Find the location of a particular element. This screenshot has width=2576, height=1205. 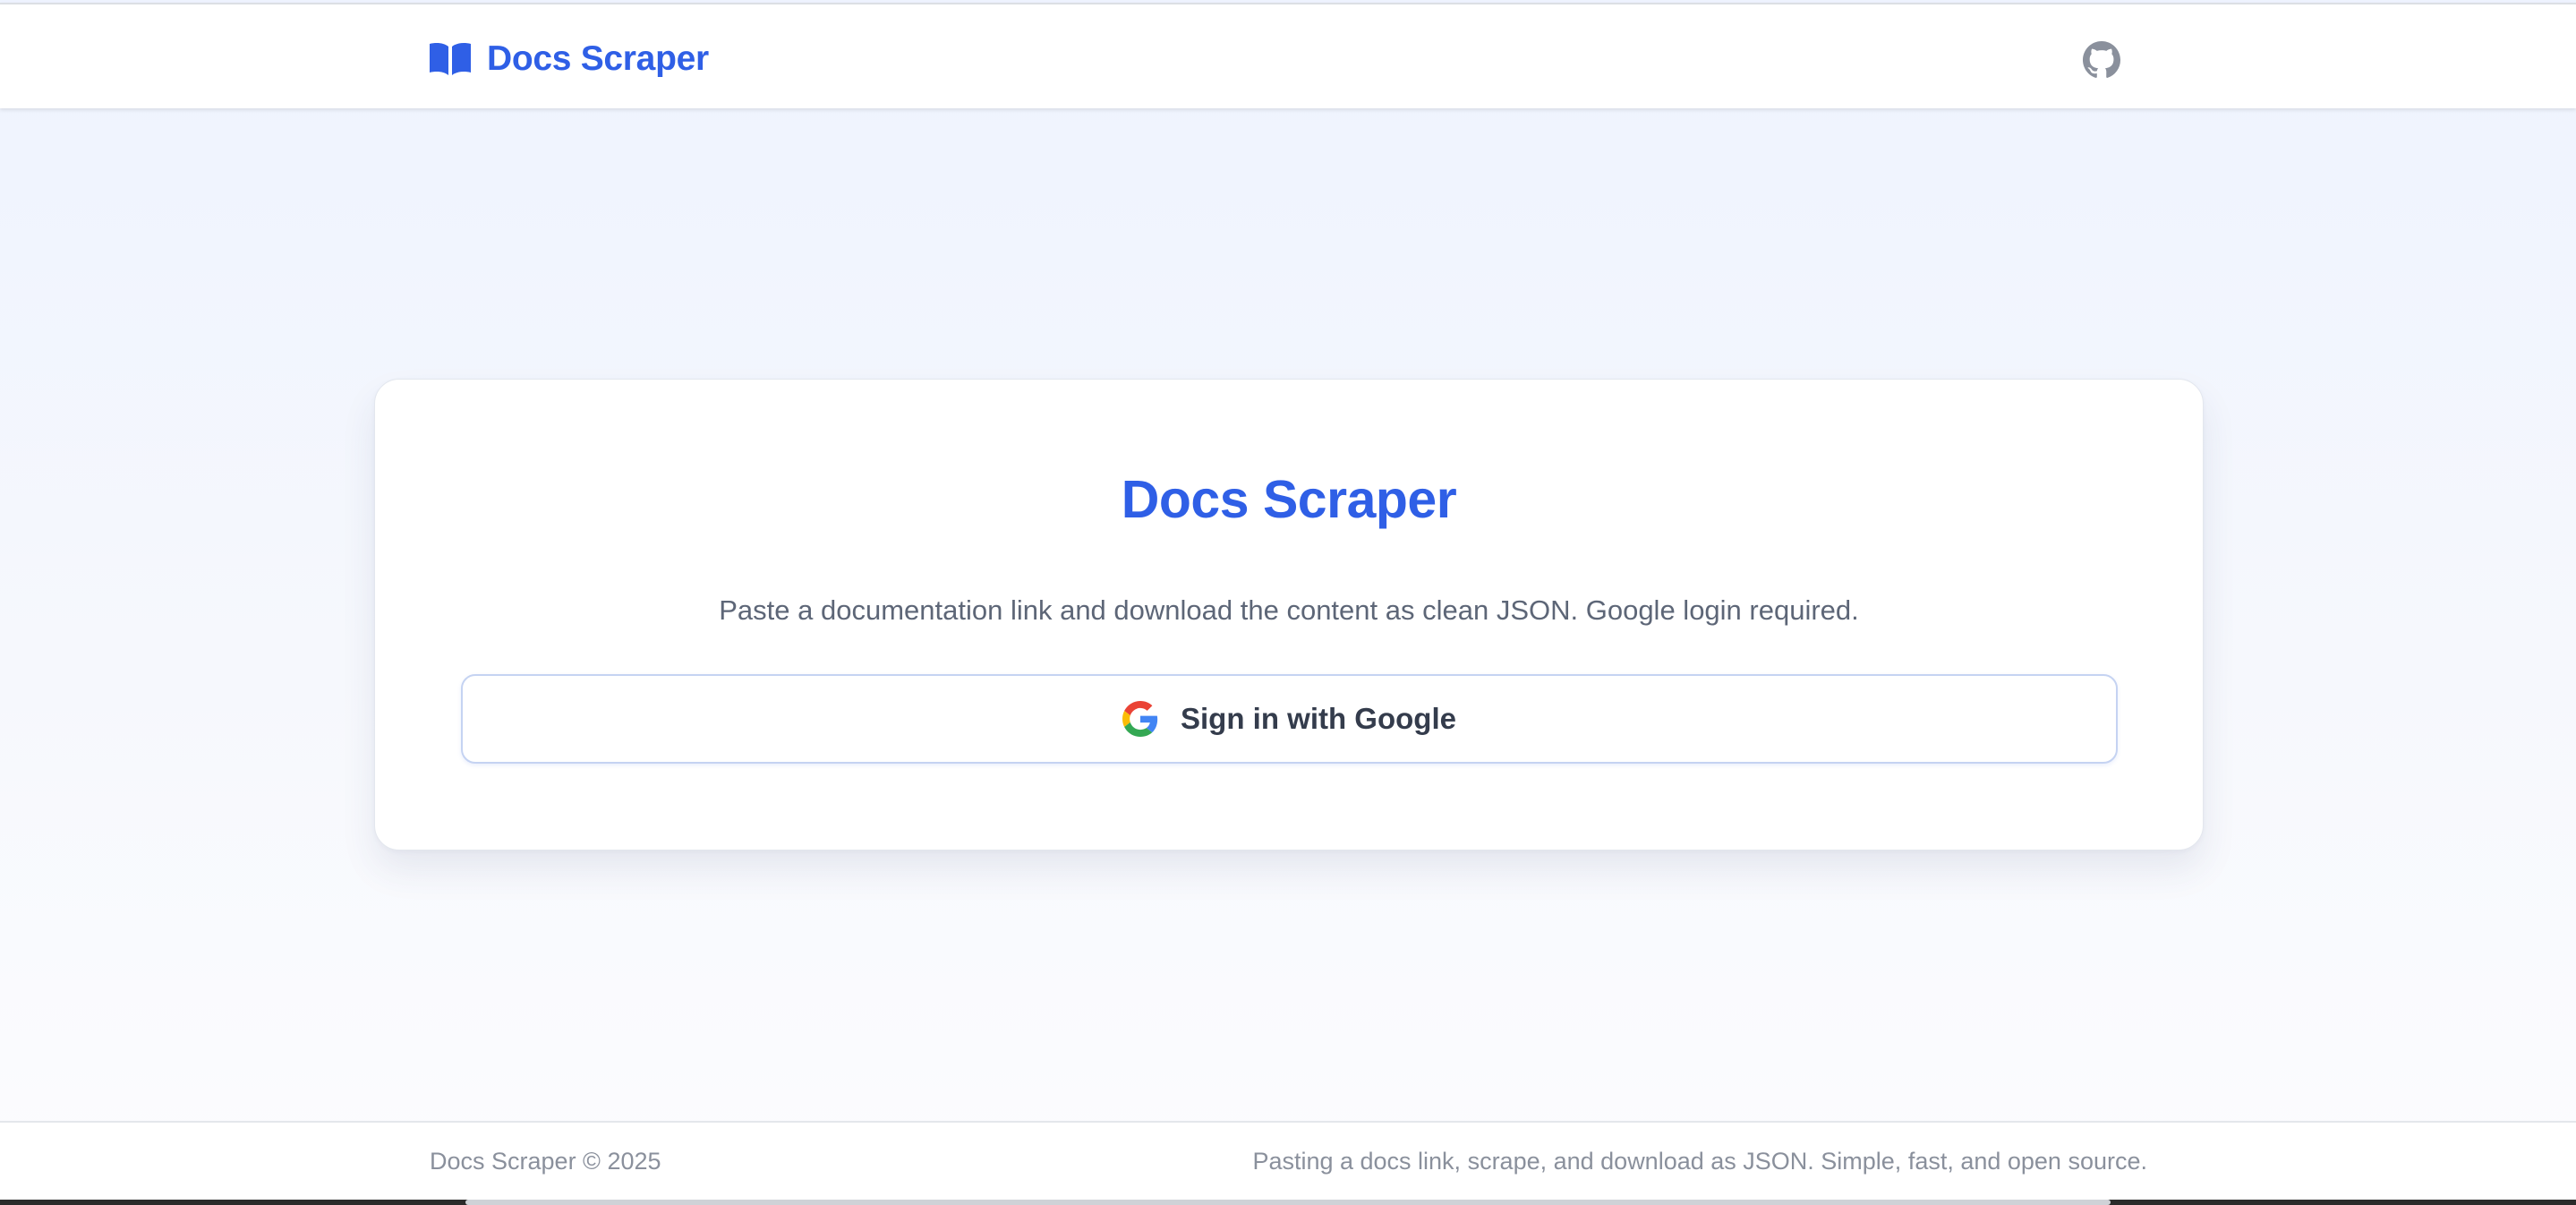

github-icon is located at coordinates (2101, 60).